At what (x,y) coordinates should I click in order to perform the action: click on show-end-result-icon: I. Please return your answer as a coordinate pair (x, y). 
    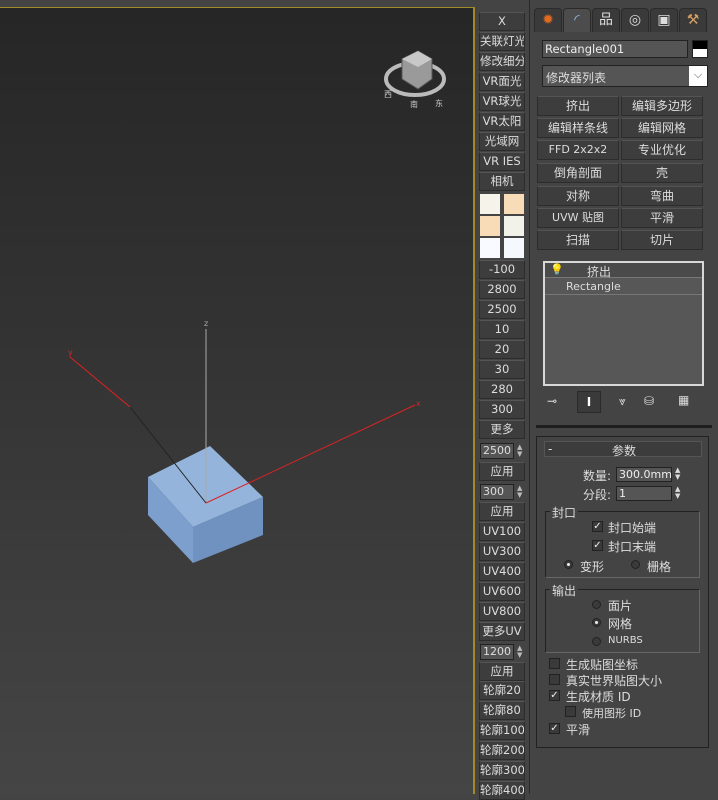
    Looking at the image, I should click on (589, 402).